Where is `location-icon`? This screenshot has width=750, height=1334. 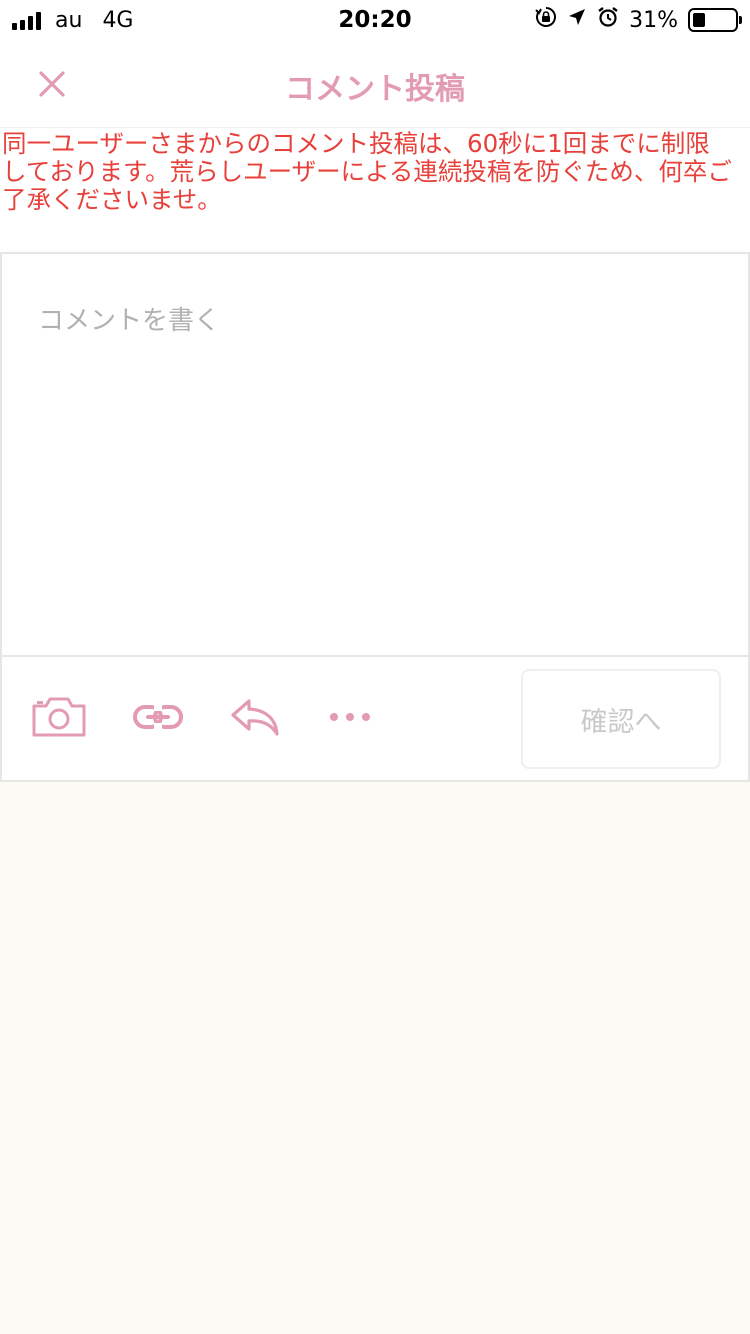 location-icon is located at coordinates (577, 20).